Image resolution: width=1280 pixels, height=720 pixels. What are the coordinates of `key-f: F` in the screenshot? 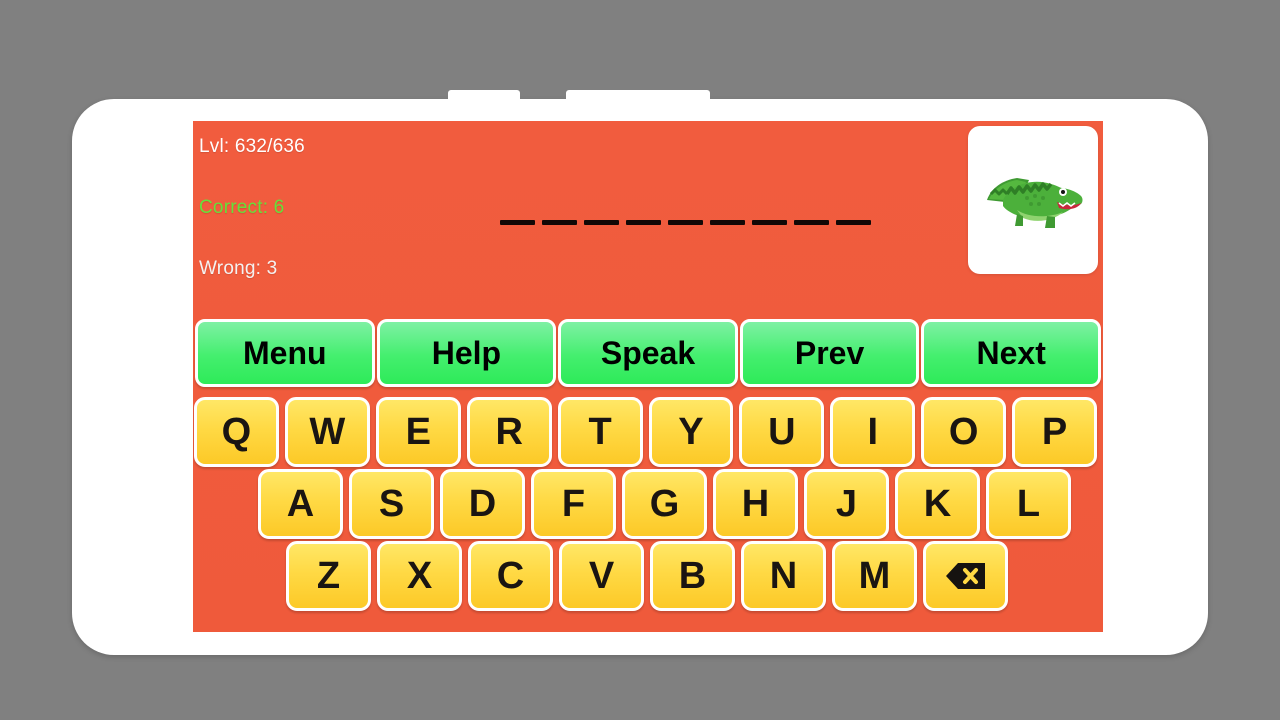 It's located at (573, 504).